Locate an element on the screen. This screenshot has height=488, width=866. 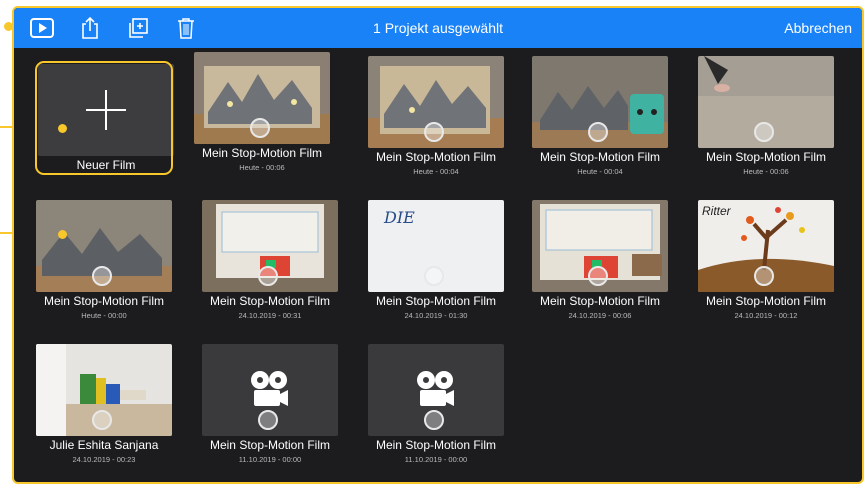
project-thumbnail: DIE is located at coordinates (436, 246).